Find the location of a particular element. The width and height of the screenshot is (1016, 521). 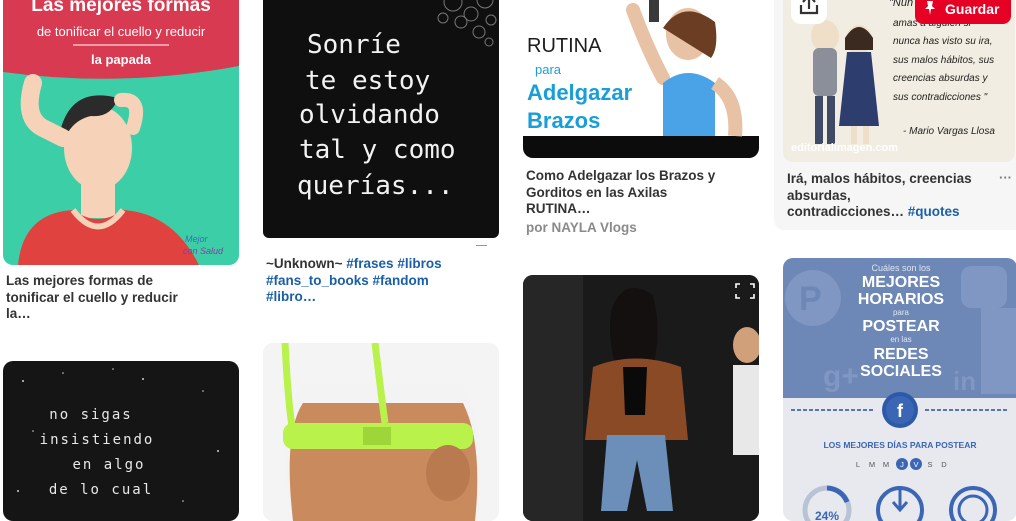

social-l4: para is located at coordinates (901, 312).